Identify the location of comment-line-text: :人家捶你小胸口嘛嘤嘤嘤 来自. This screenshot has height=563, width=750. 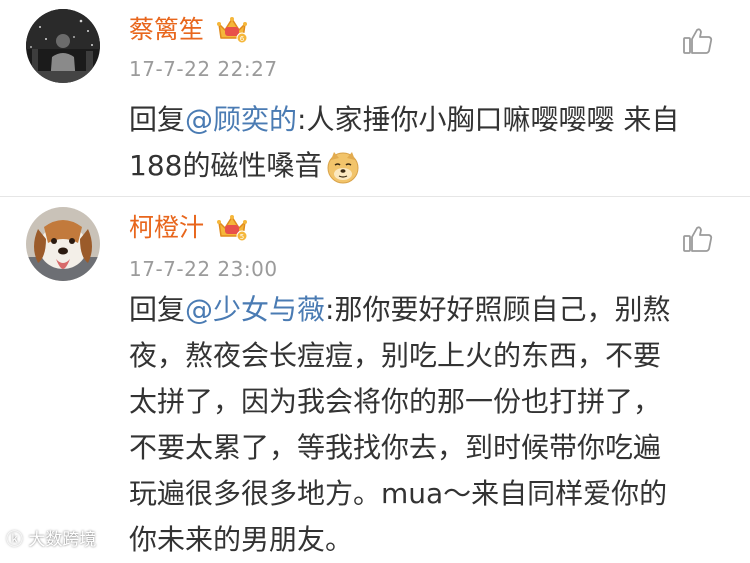
(488, 119).